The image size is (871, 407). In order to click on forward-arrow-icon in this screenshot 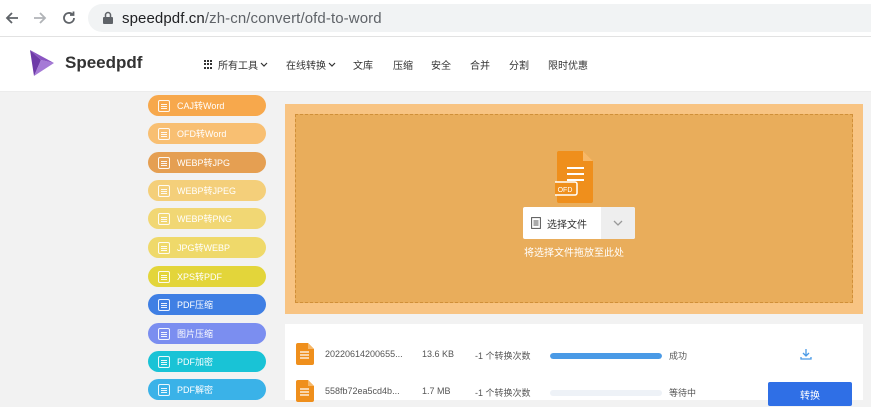, I will do `click(40, 18)`.